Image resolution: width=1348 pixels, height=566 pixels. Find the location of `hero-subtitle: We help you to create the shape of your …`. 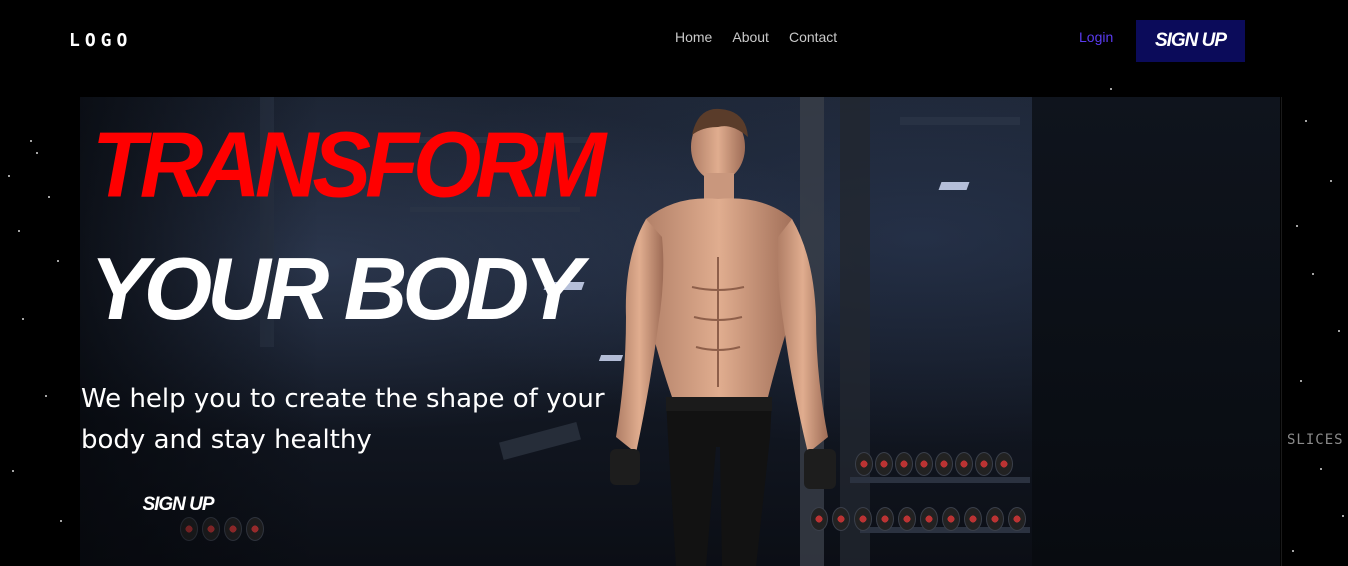

hero-subtitle: We help you to create the shape of your … is located at coordinates (343, 419).